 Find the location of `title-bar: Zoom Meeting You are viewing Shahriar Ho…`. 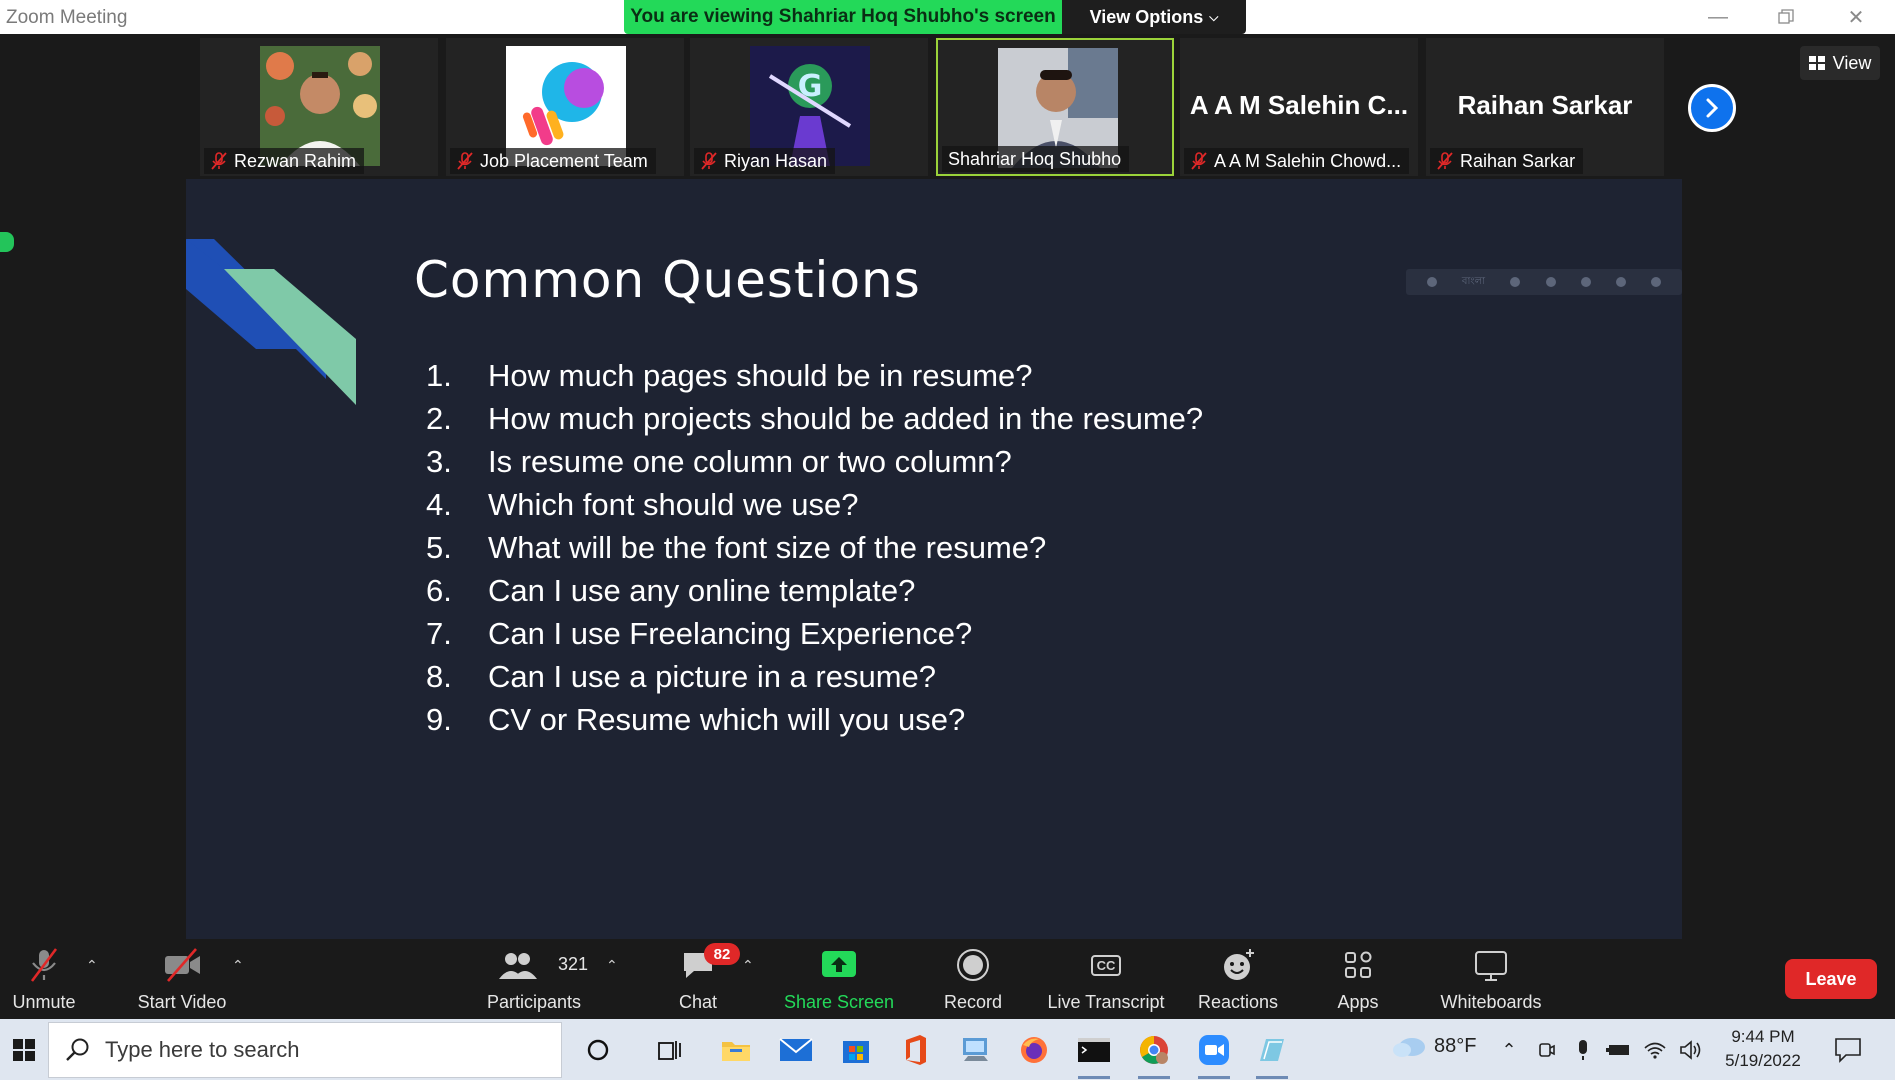

title-bar: Zoom Meeting You are viewing Shahriar Ho… is located at coordinates (947, 17).